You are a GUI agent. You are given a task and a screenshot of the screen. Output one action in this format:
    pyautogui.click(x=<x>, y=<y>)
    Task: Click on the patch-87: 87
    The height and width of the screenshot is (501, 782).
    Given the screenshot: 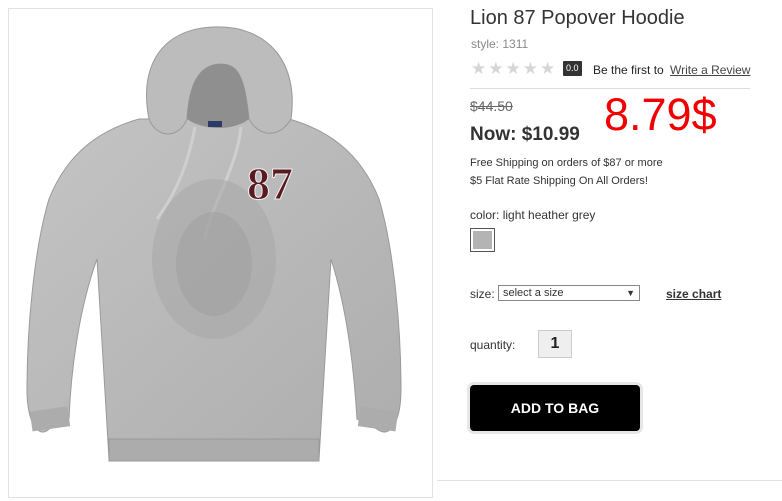 What is the action you would take?
    pyautogui.click(x=270, y=183)
    